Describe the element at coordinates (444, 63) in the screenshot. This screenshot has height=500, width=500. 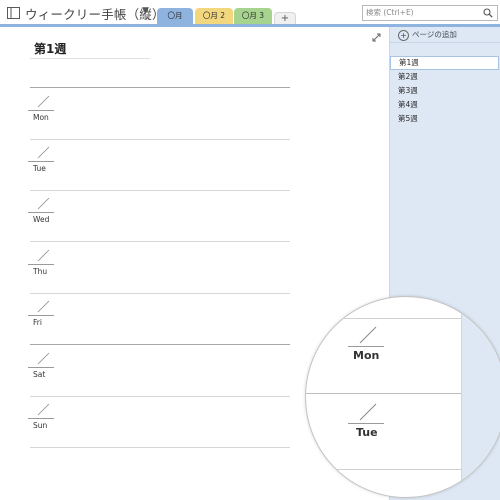
I see `page-item-week-1: 第1週` at that location.